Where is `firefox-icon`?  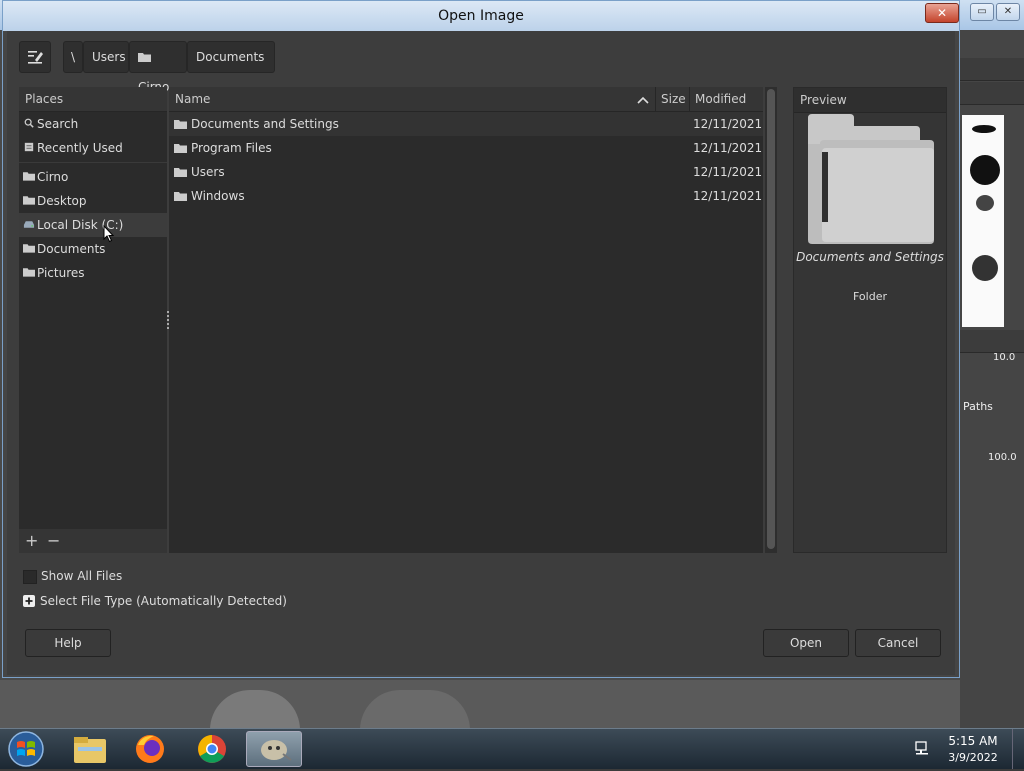
firefox-icon is located at coordinates (150, 749).